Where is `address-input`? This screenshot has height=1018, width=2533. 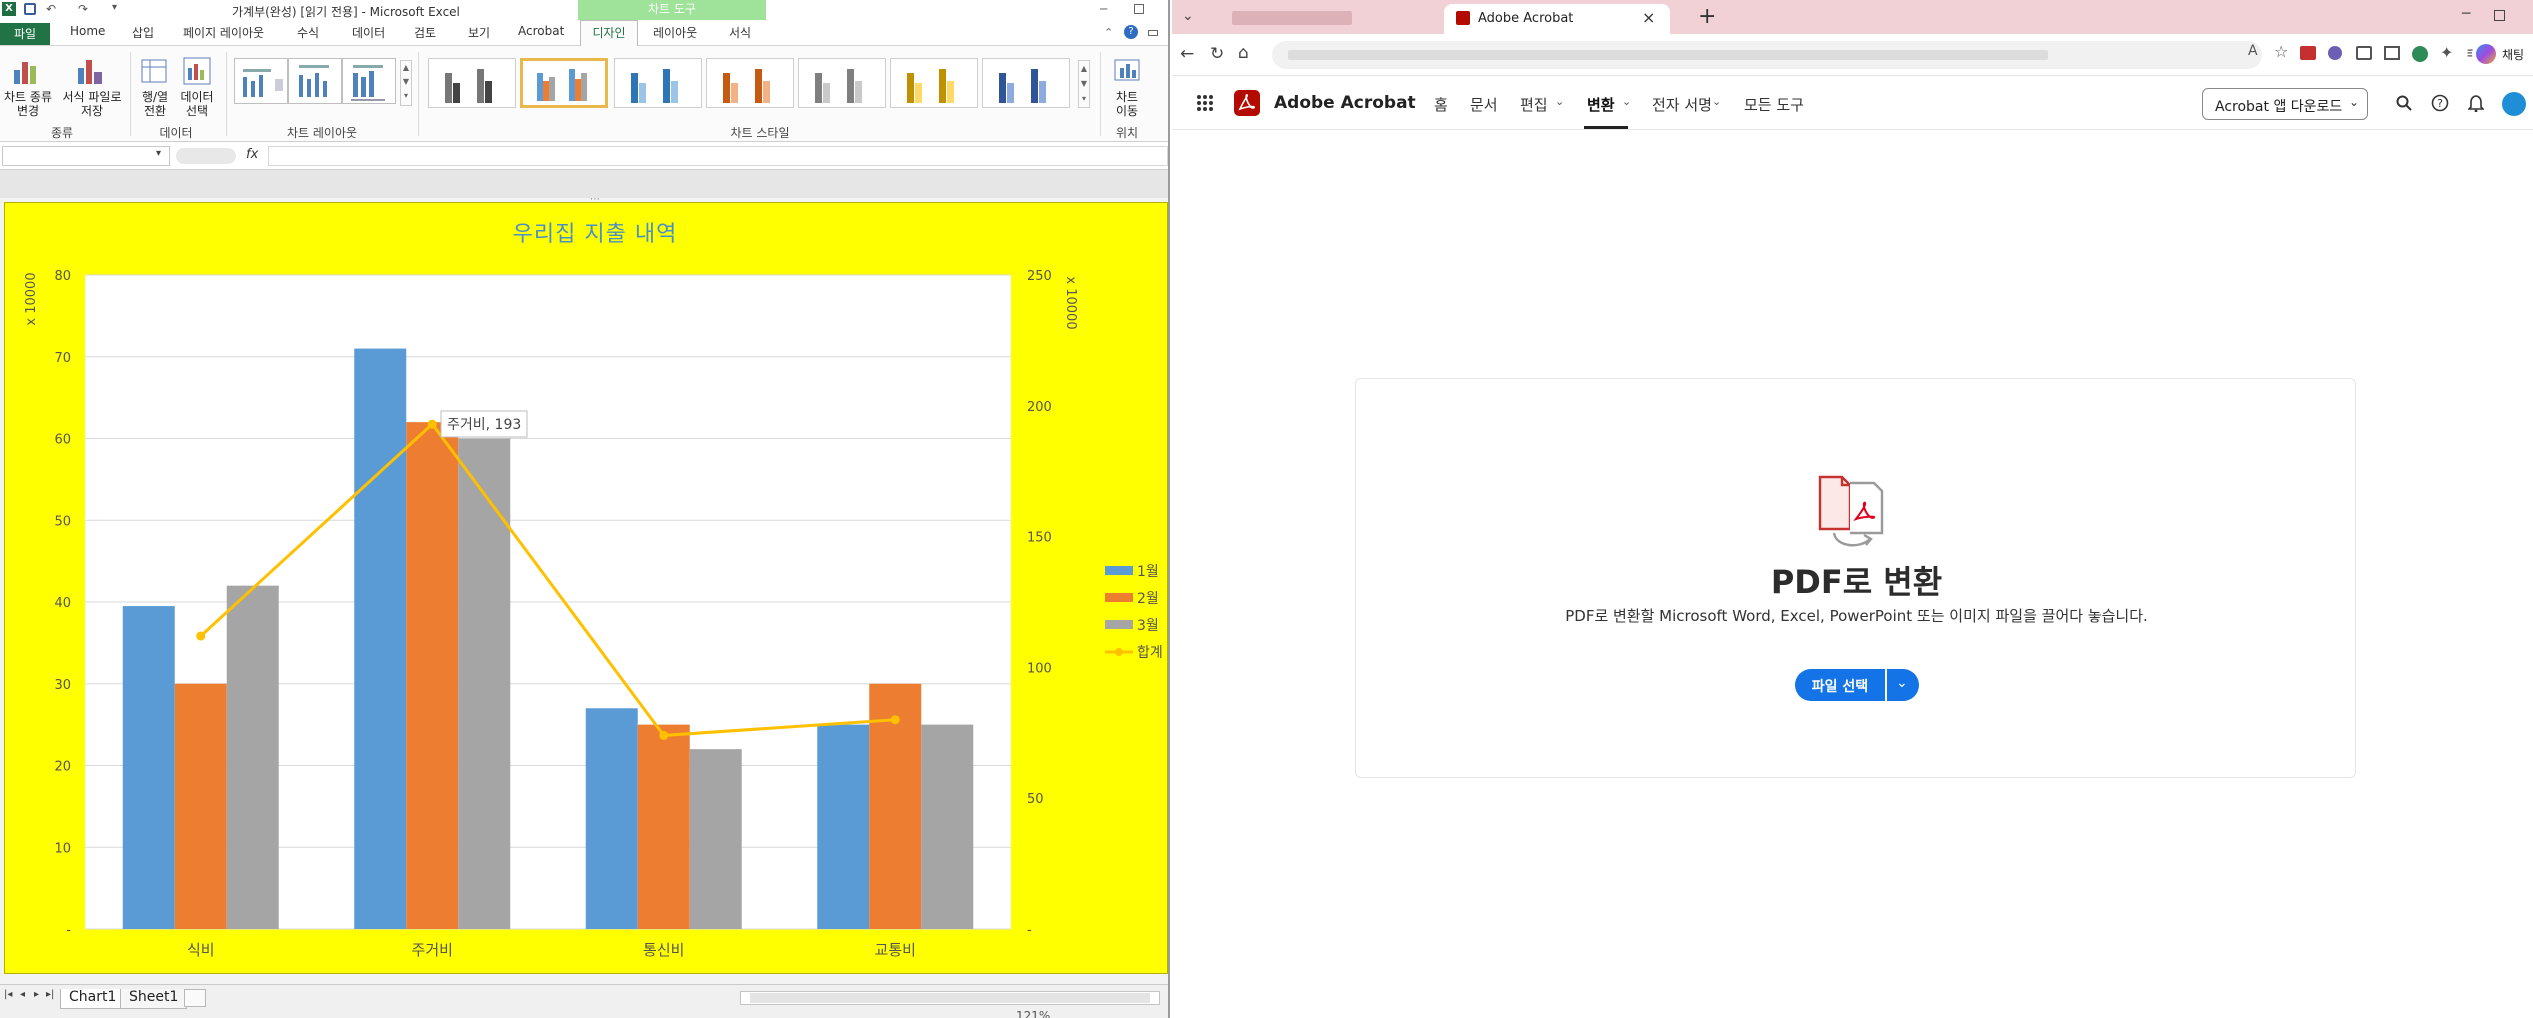
address-input is located at coordinates (1767, 55).